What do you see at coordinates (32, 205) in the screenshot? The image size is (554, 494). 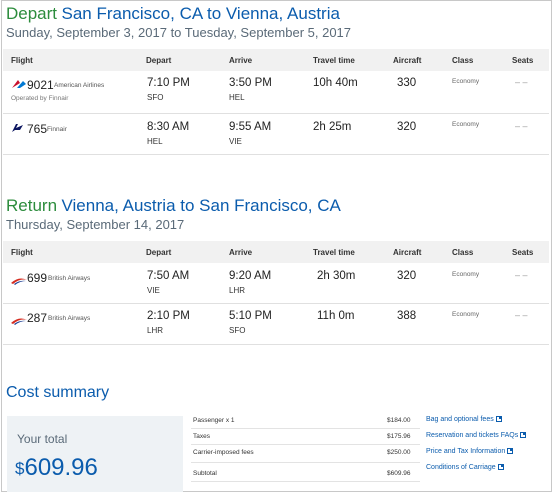 I see `return-keyword: Return` at bounding box center [32, 205].